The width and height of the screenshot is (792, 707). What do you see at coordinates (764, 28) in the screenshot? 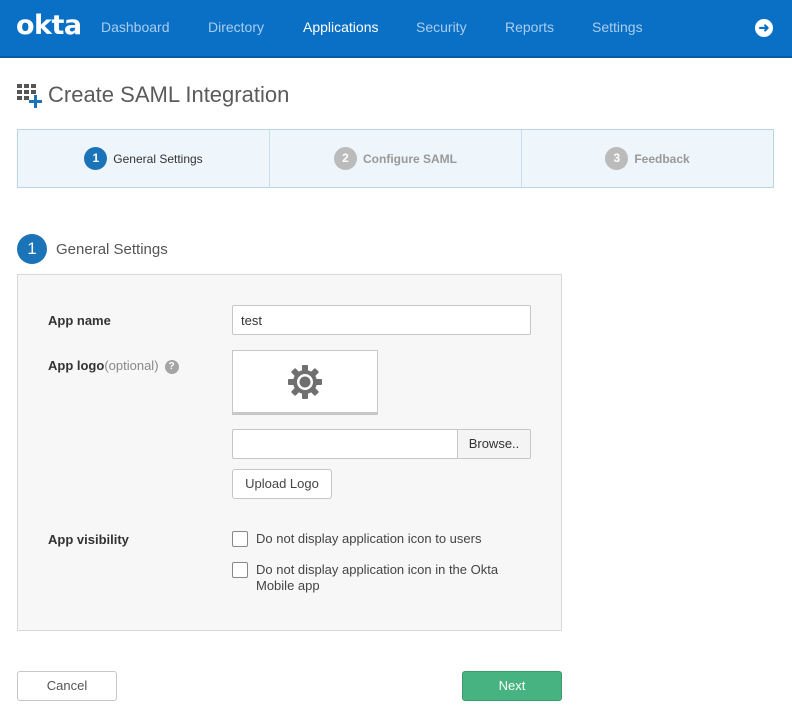
I see `arrow-right-circle-icon: ➜` at bounding box center [764, 28].